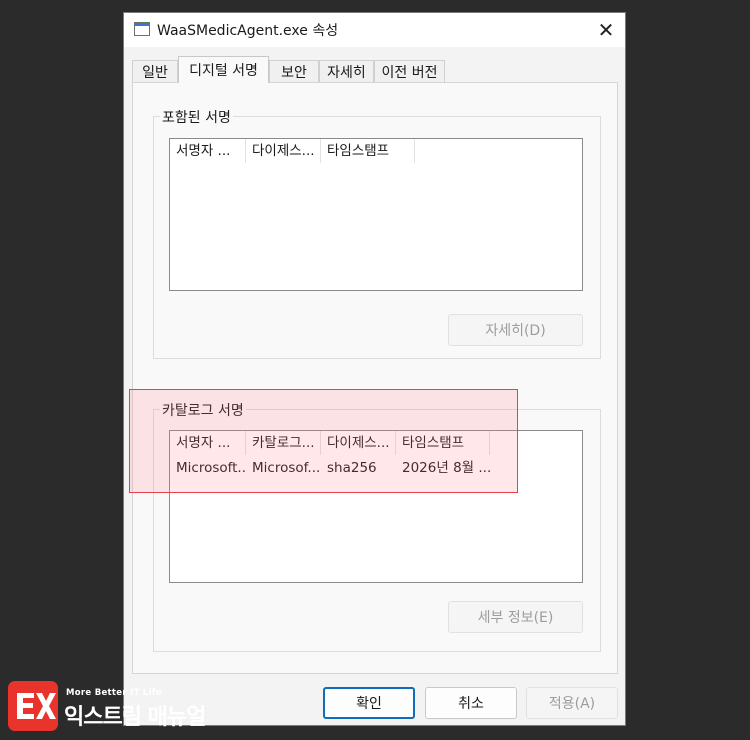 The height and width of the screenshot is (740, 750). Describe the element at coordinates (606, 30) in the screenshot. I see `close-icon: ✕` at that location.